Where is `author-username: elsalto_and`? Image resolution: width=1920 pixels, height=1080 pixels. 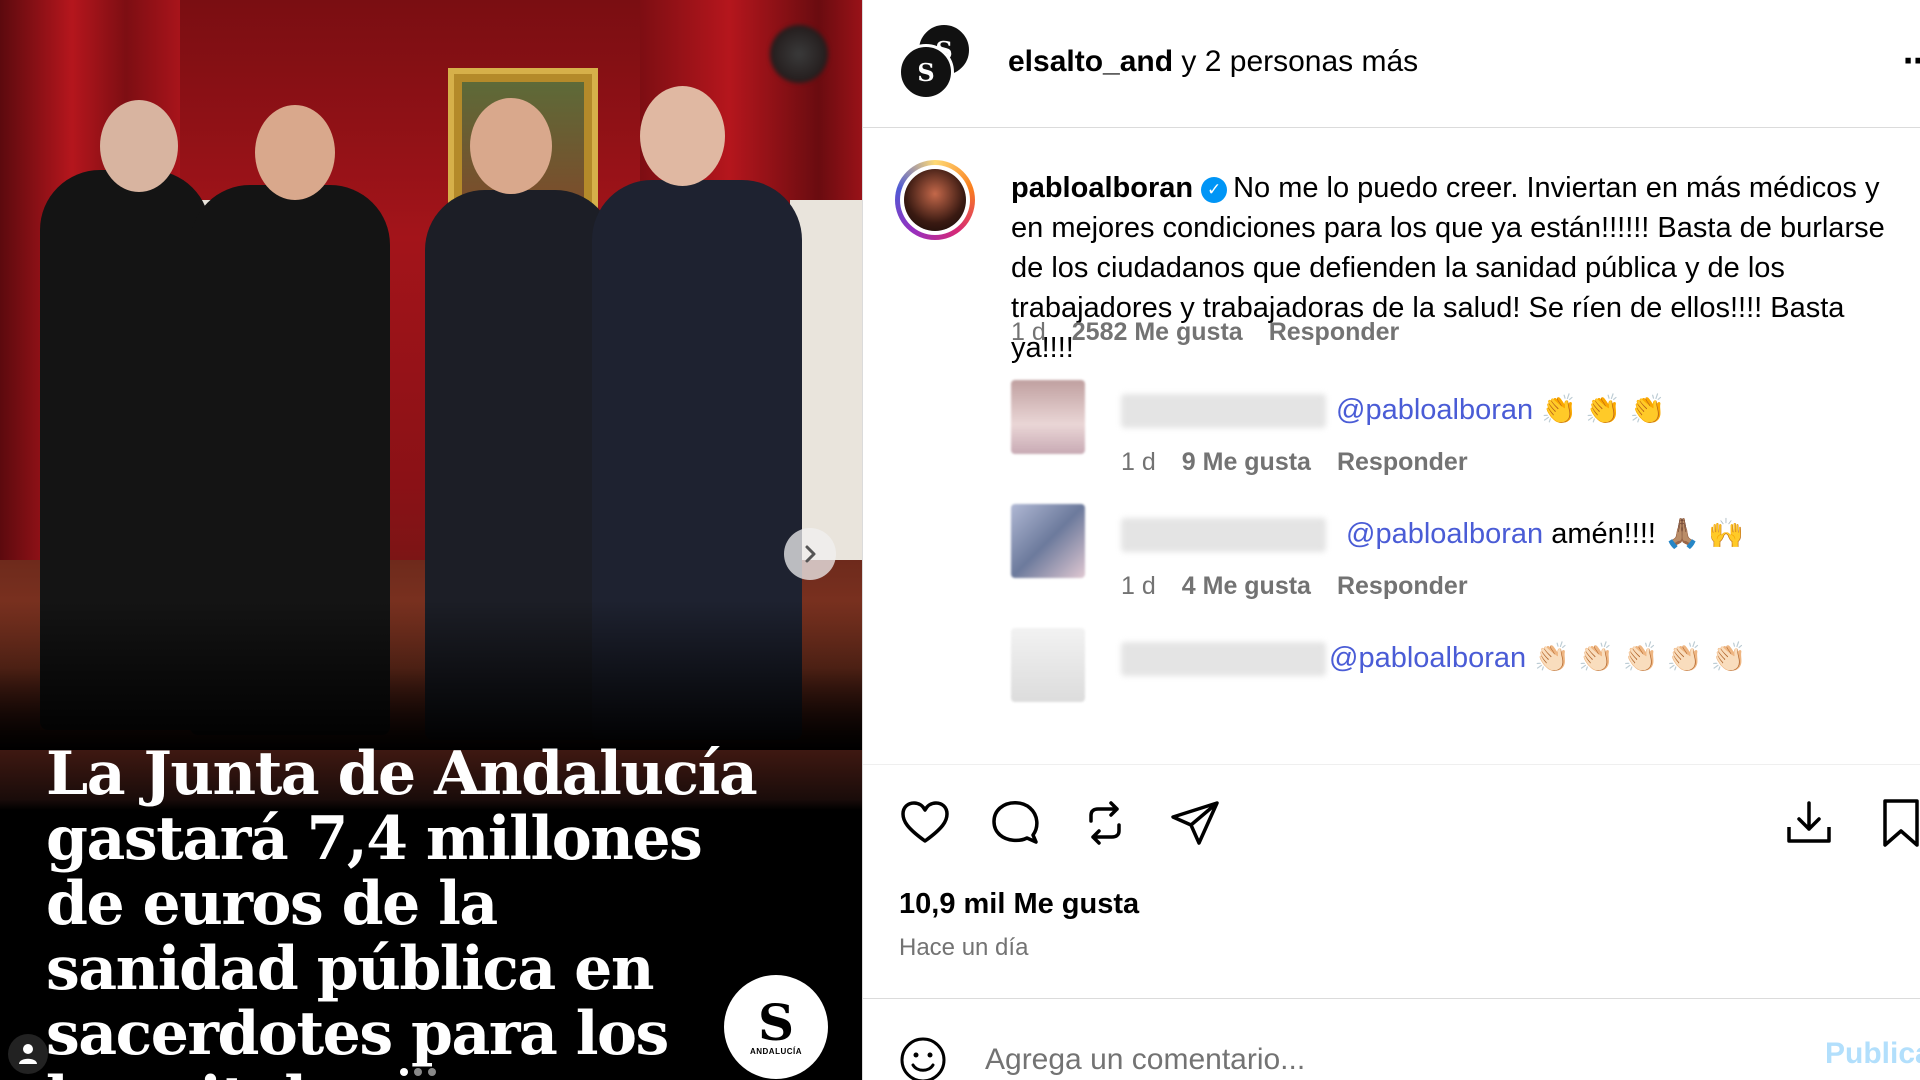
author-username: elsalto_and is located at coordinates (1090, 61).